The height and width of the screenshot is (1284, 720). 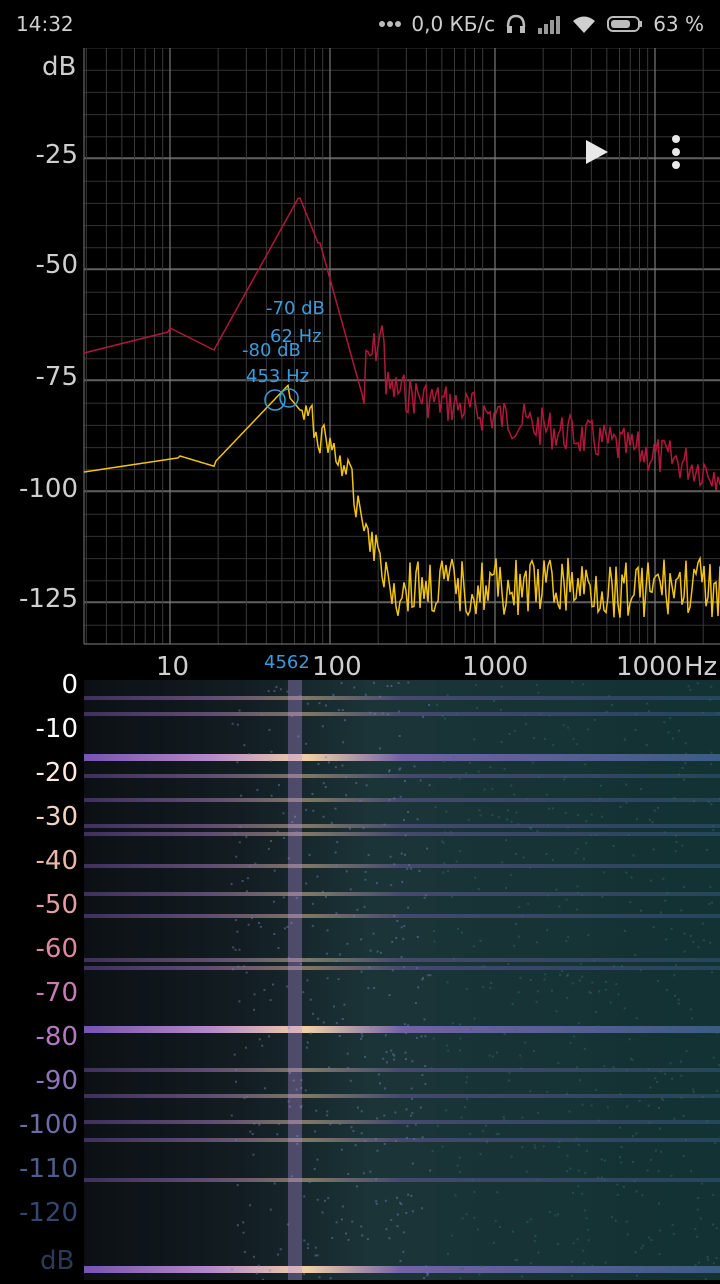 I want to click on more-vert-icon, so click(x=676, y=152).